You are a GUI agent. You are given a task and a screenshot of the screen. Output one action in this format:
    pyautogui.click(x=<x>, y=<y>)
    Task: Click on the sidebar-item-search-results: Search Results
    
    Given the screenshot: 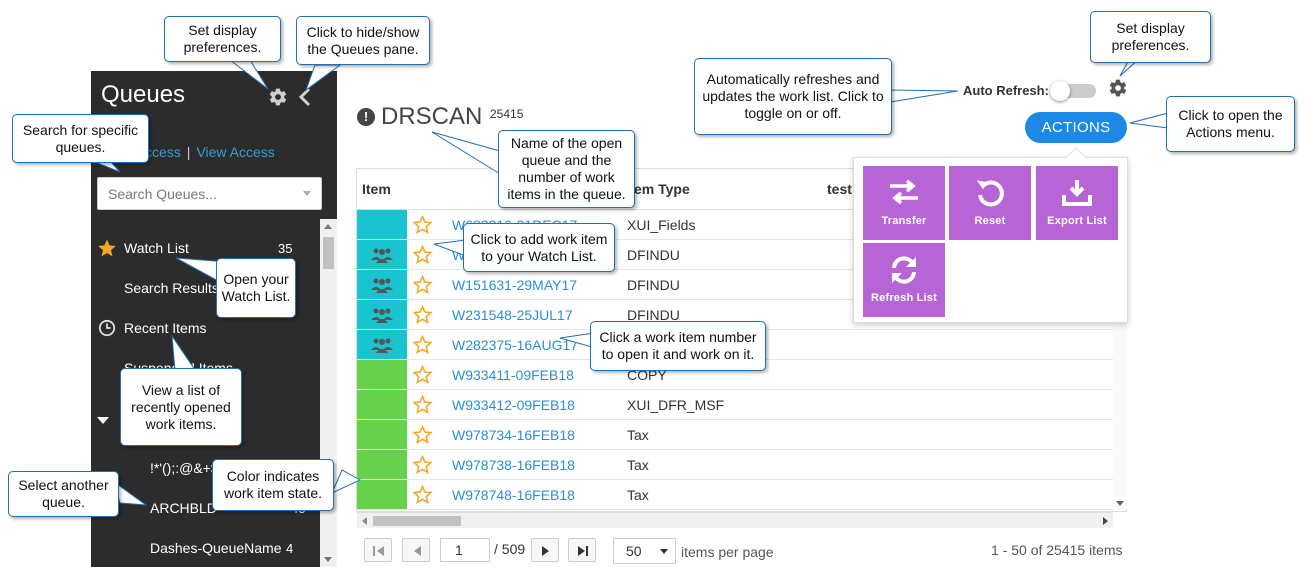 What is the action you would take?
    pyautogui.click(x=171, y=288)
    